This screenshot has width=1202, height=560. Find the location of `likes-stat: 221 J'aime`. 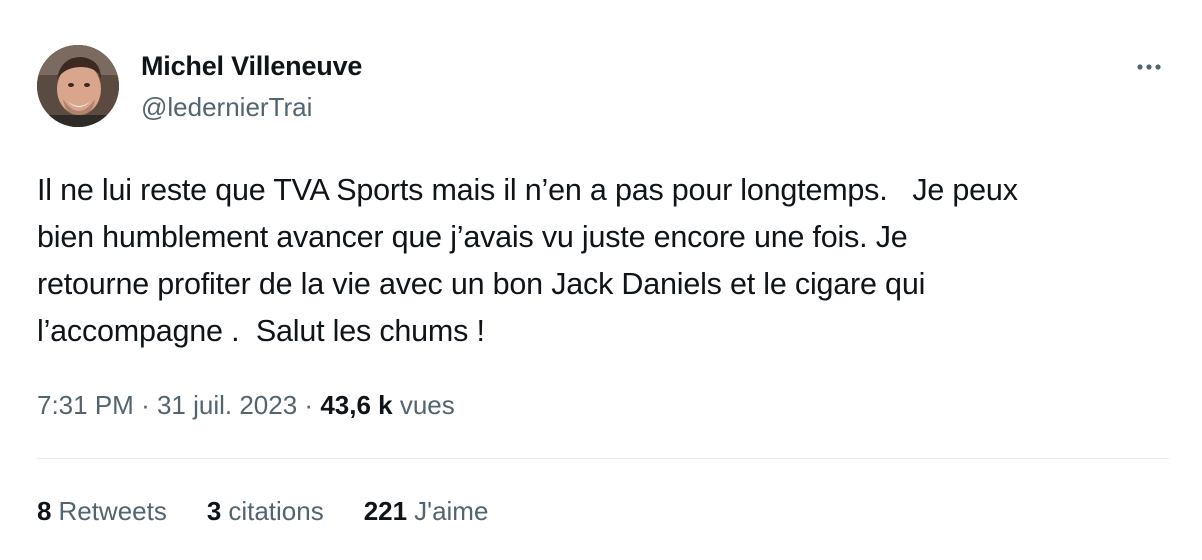

likes-stat: 221 J'aime is located at coordinates (426, 511).